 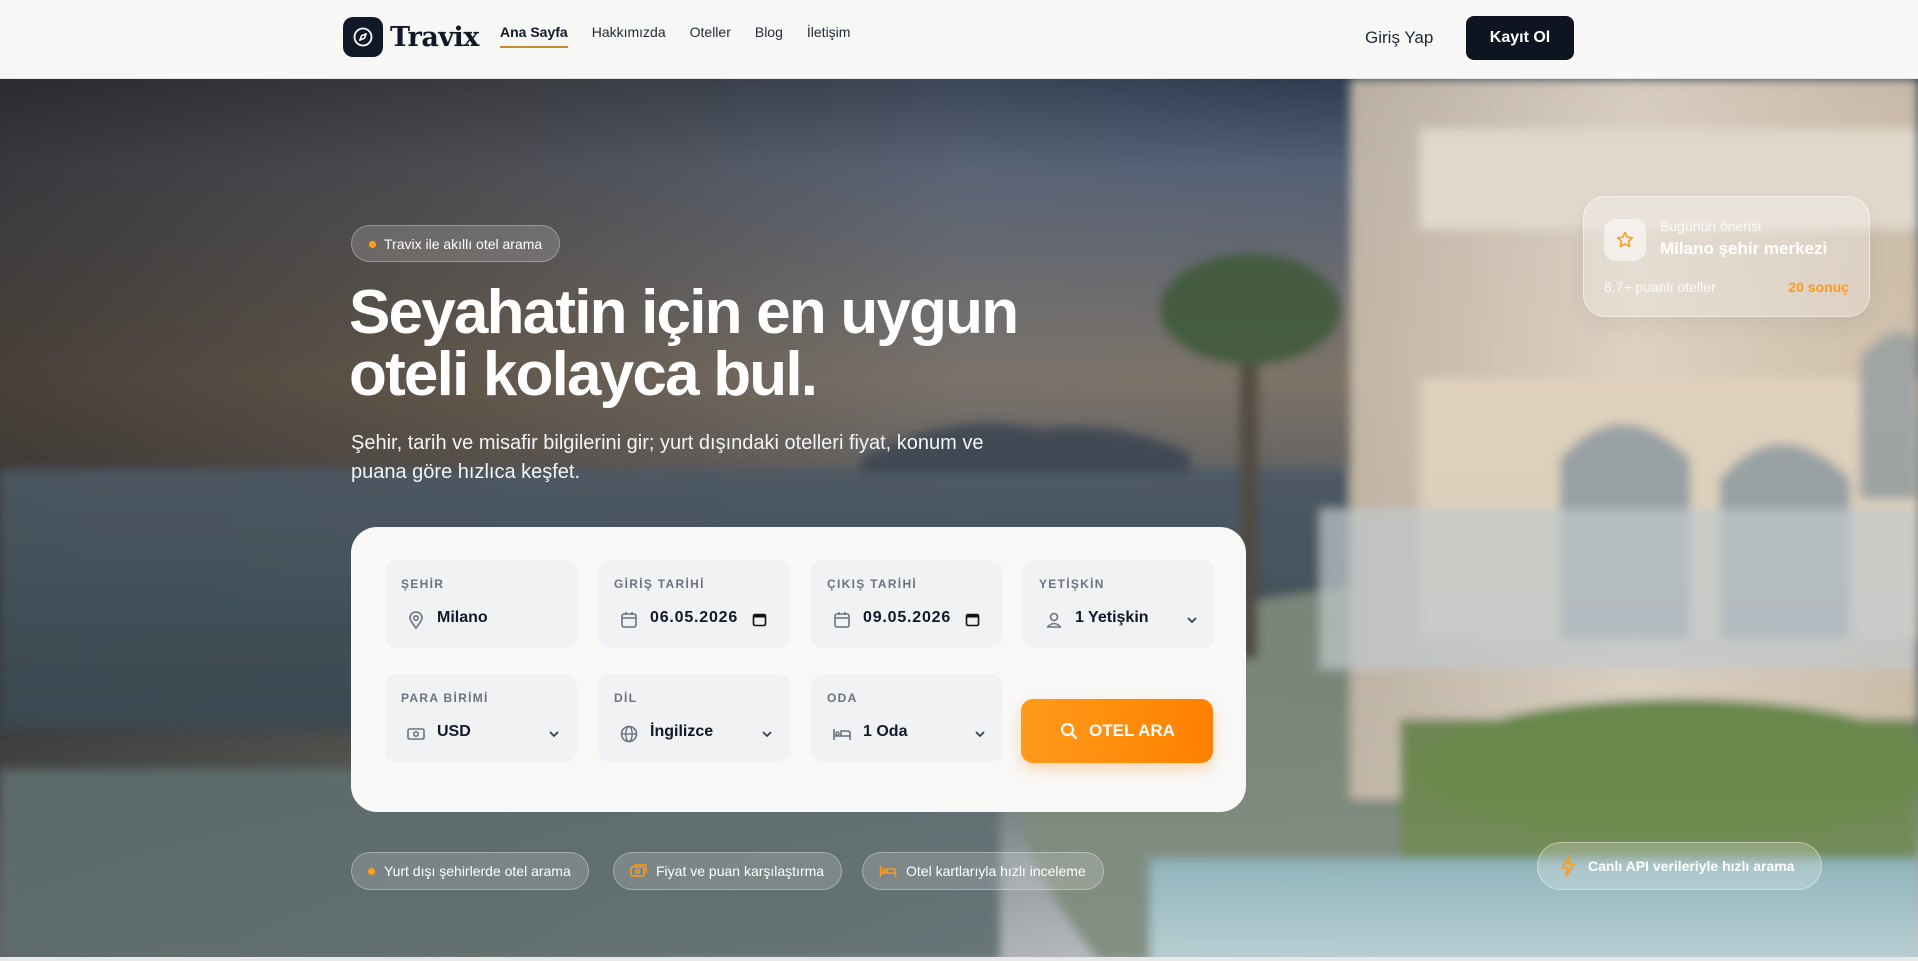 What do you see at coordinates (1660, 287) in the screenshot?
I see `recommendation-meta: 8.7+ puanlı oteller` at bounding box center [1660, 287].